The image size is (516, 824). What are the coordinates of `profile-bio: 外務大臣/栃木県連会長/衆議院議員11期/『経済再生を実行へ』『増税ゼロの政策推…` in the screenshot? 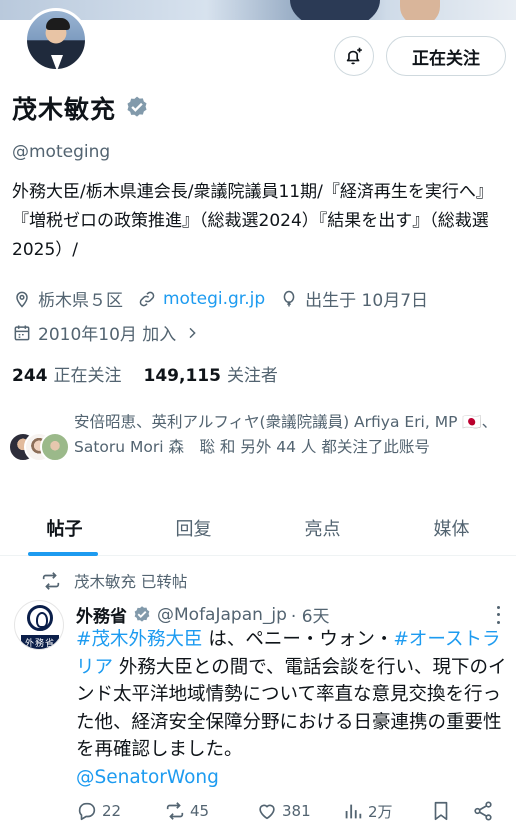 It's located at (252, 221).